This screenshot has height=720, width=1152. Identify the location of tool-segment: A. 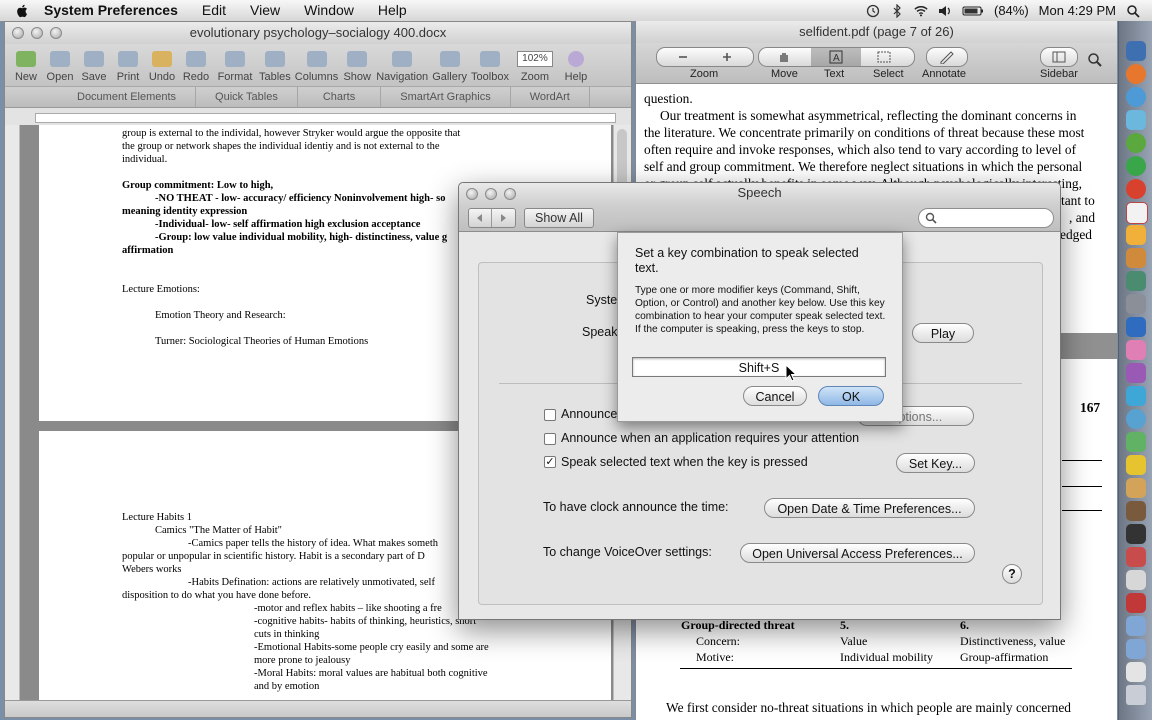
(836, 57).